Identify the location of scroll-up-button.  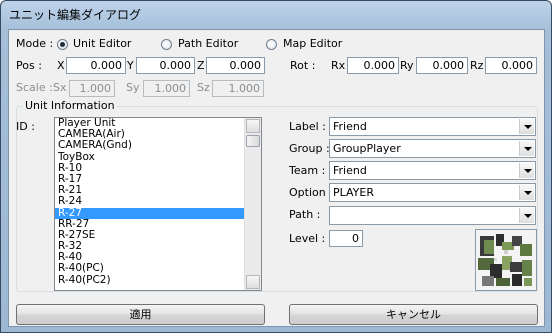
(253, 126).